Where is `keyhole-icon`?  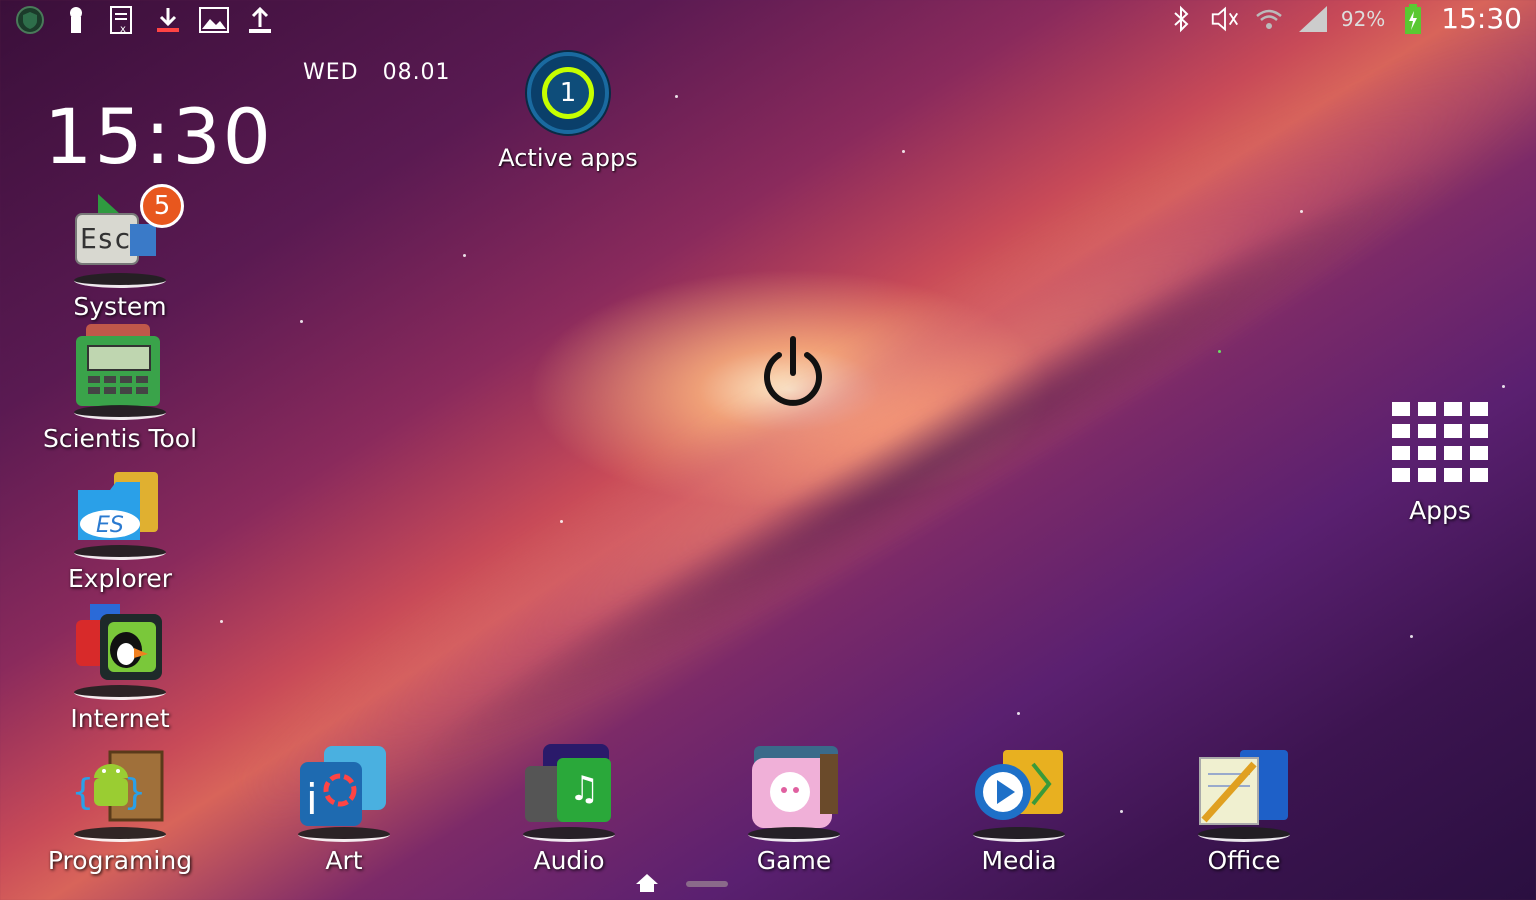 keyhole-icon is located at coordinates (76, 20).